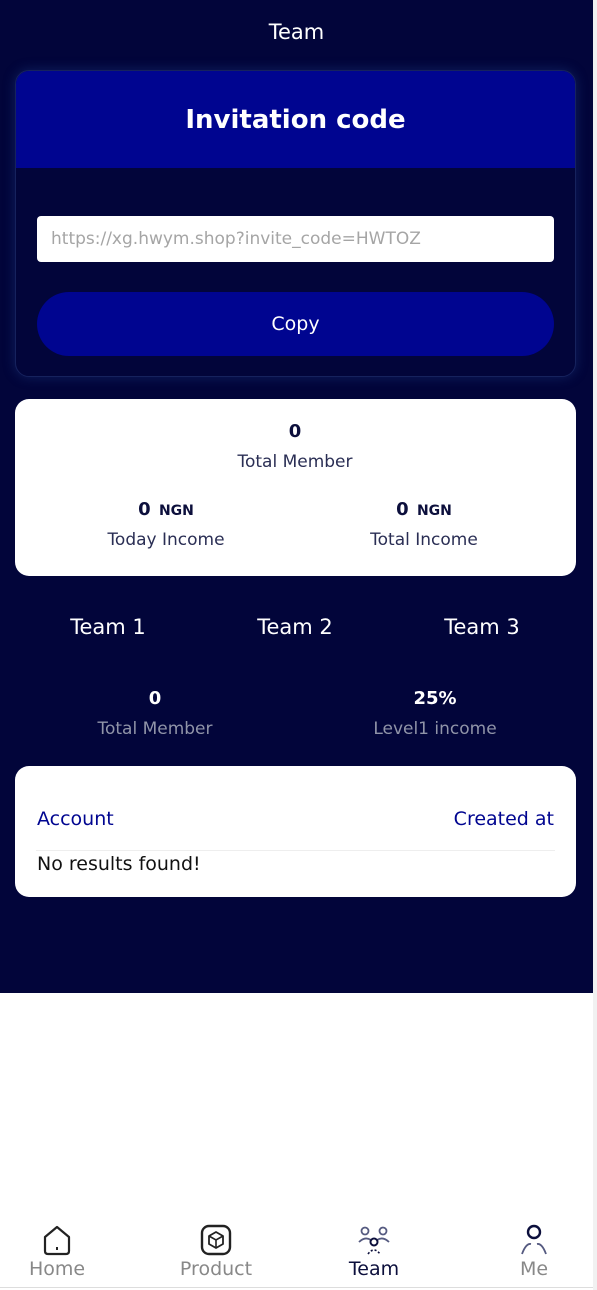  Describe the element at coordinates (296, 1287) in the screenshot. I see `tabbar-divider` at that location.